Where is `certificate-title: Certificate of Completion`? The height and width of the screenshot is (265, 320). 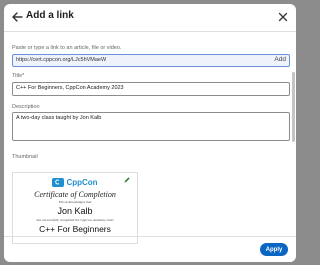
certificate-title: Certificate of Completion is located at coordinates (75, 194).